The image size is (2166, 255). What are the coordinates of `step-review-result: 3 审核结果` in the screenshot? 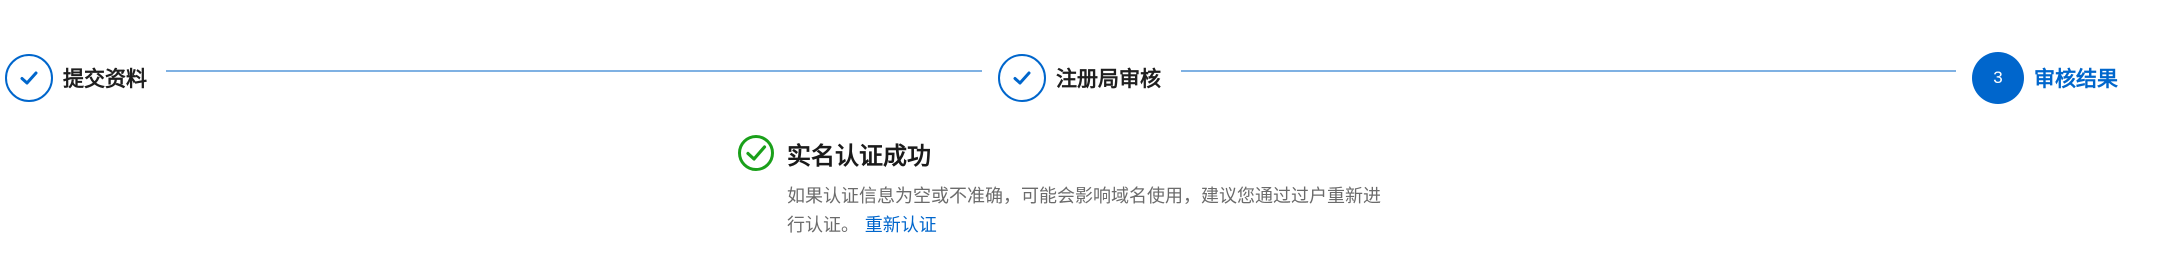 It's located at (2045, 78).